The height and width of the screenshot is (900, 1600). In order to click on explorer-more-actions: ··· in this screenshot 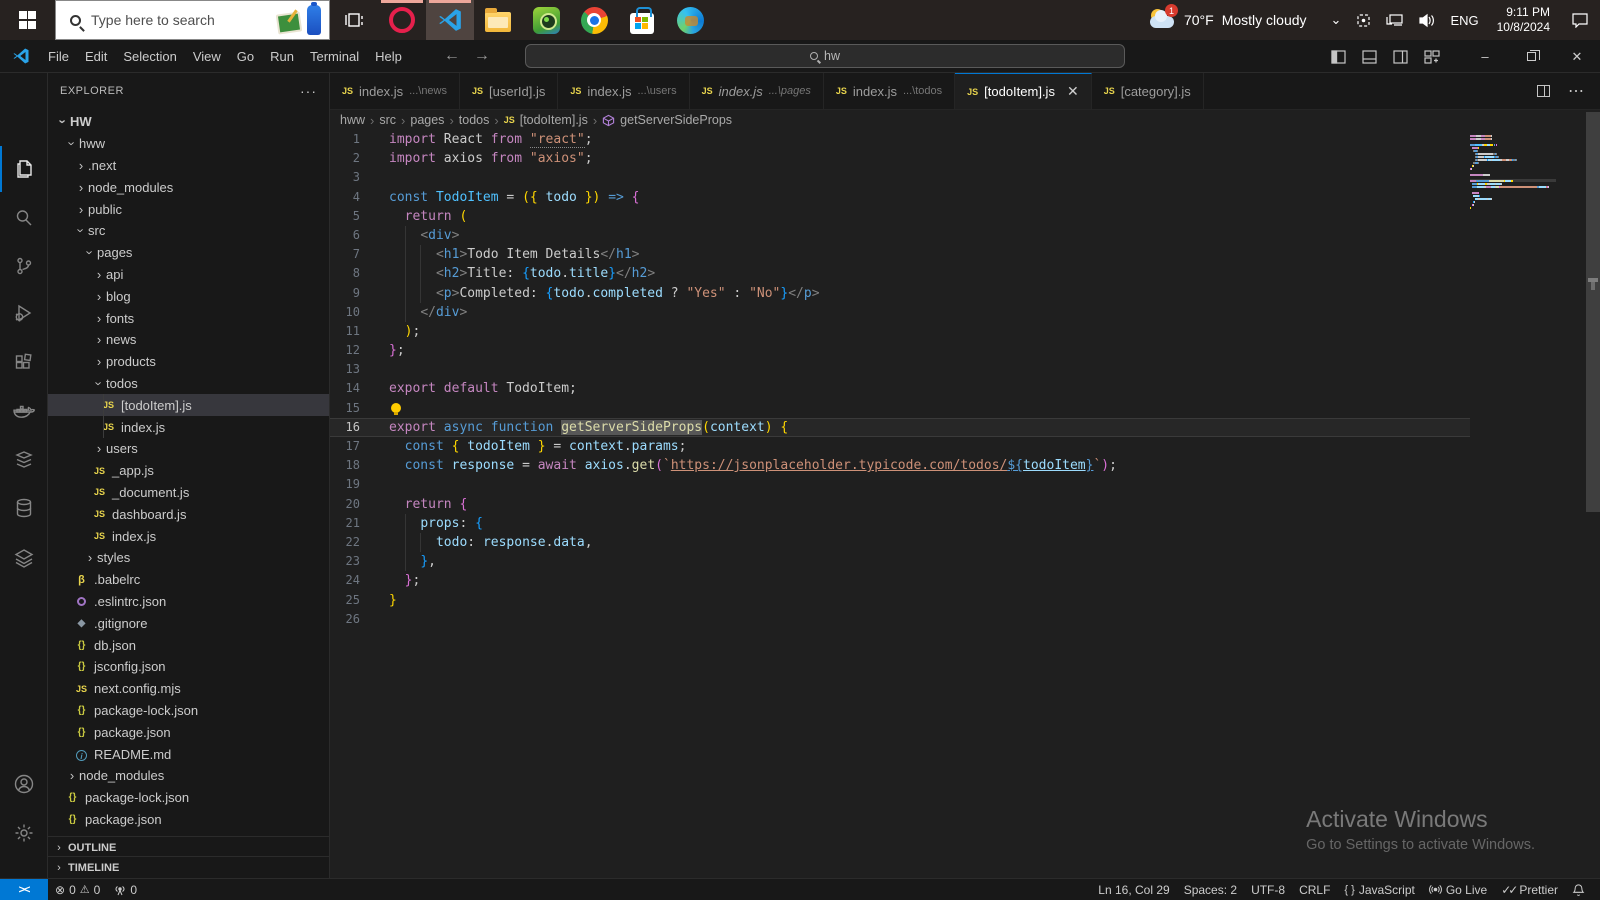, I will do `click(308, 91)`.